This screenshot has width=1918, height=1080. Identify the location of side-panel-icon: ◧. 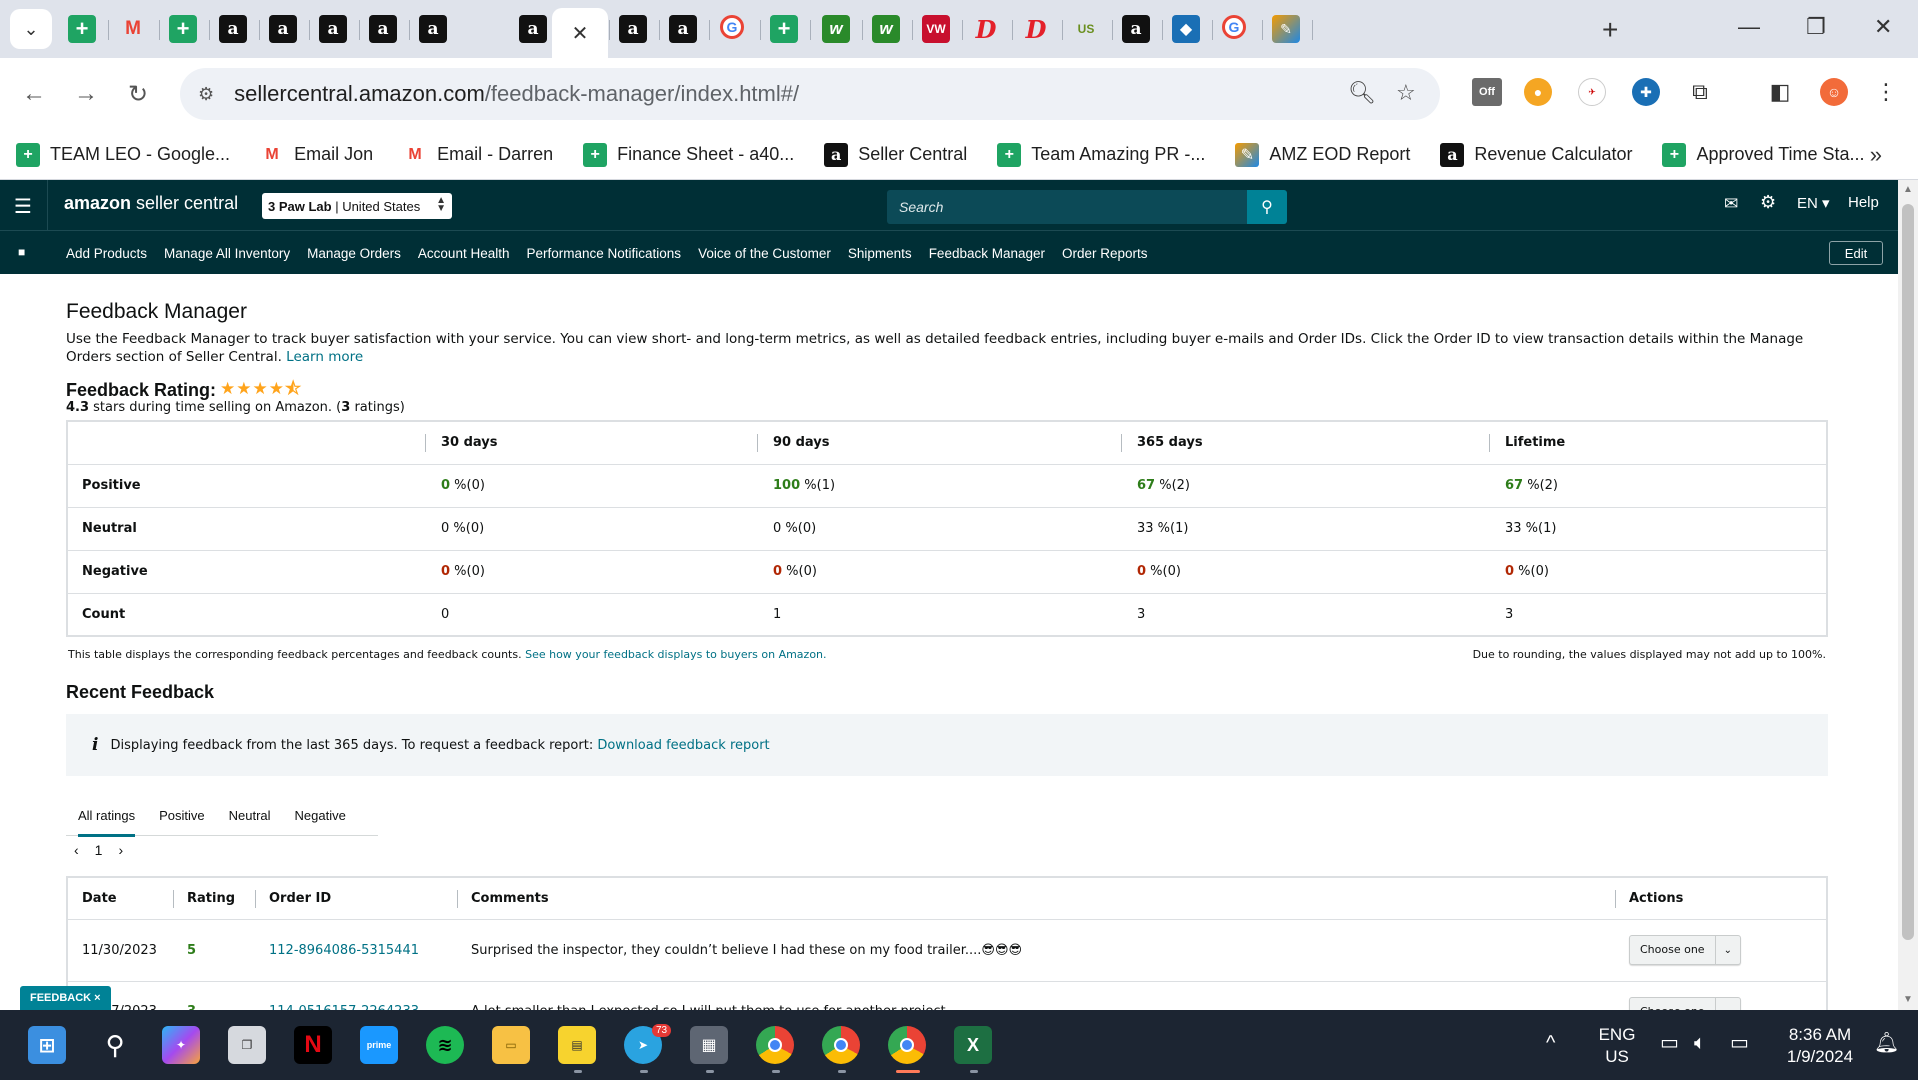
(1780, 92).